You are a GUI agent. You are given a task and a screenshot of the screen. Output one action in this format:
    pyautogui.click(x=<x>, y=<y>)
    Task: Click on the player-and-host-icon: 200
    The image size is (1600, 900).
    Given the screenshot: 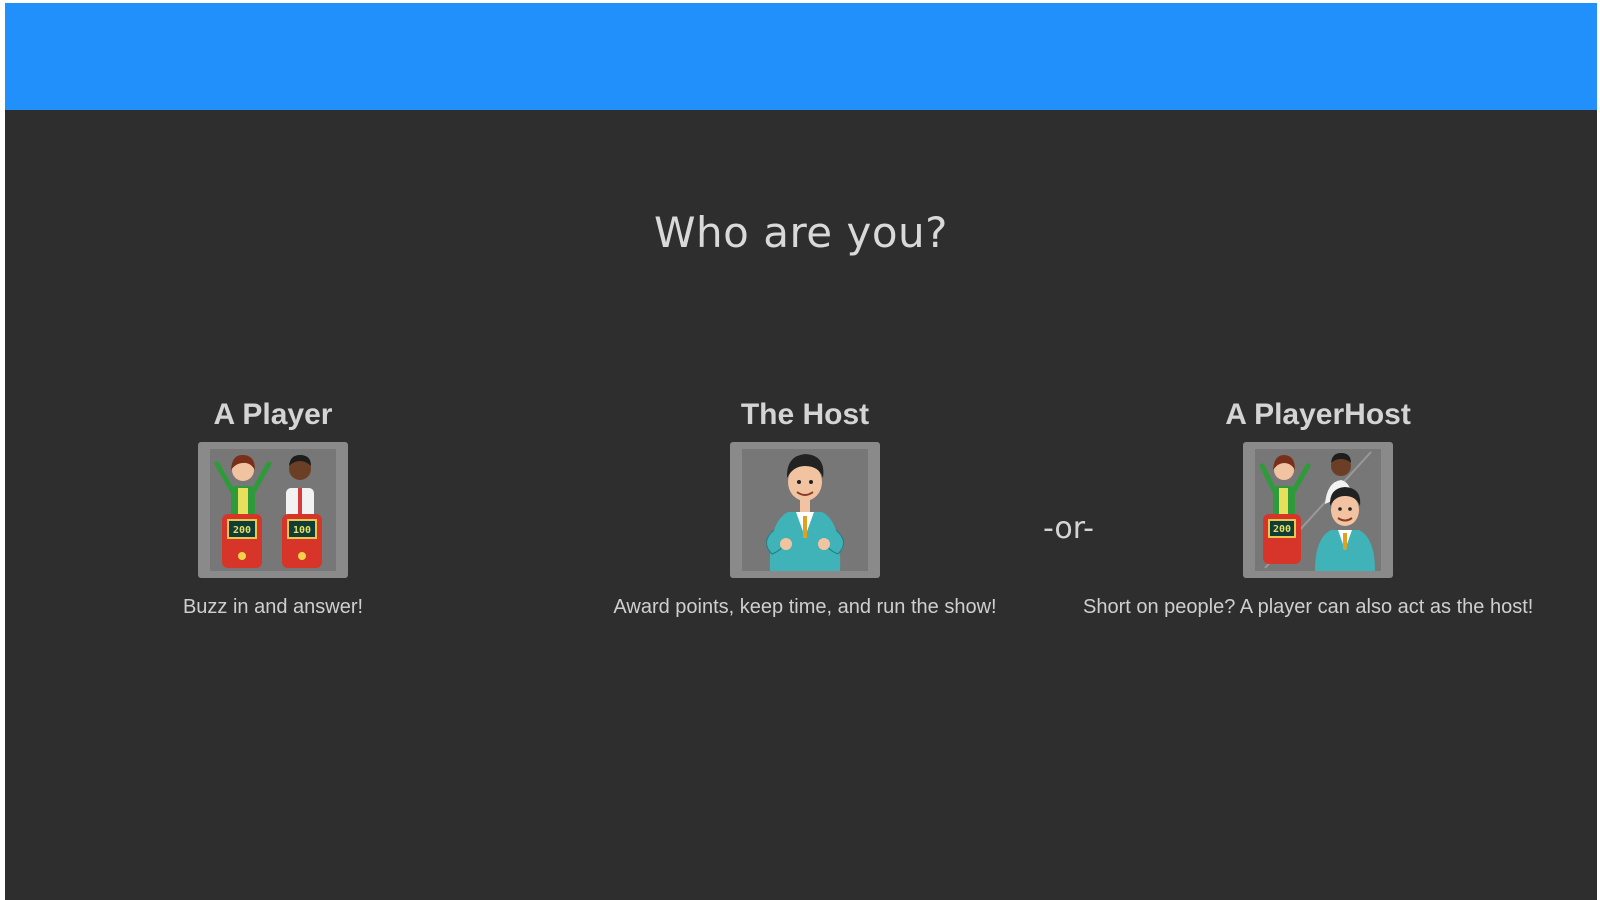 What is the action you would take?
    pyautogui.click(x=1318, y=510)
    